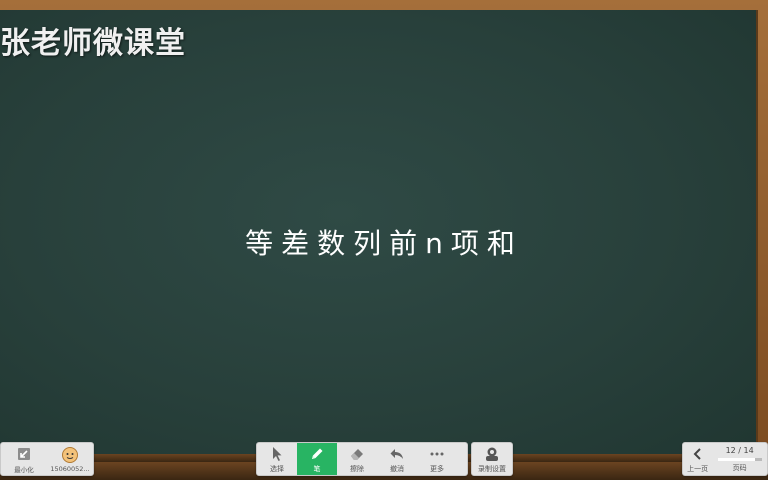 This screenshot has height=480, width=768. Describe the element at coordinates (396, 453) in the screenshot. I see `undo-icon` at that location.